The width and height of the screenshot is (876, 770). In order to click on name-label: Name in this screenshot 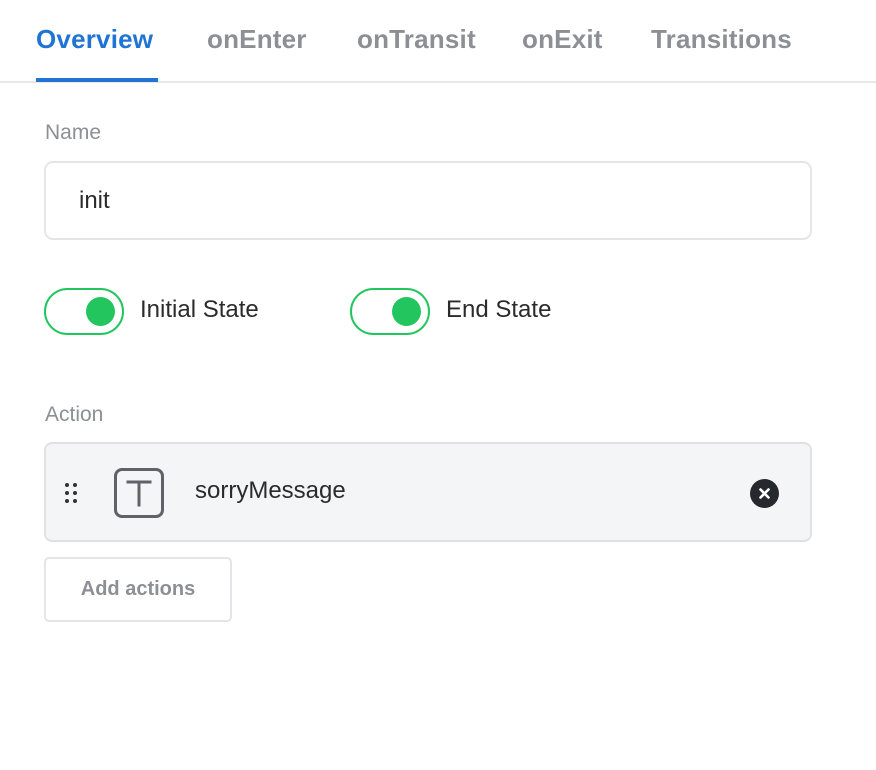, I will do `click(73, 132)`.